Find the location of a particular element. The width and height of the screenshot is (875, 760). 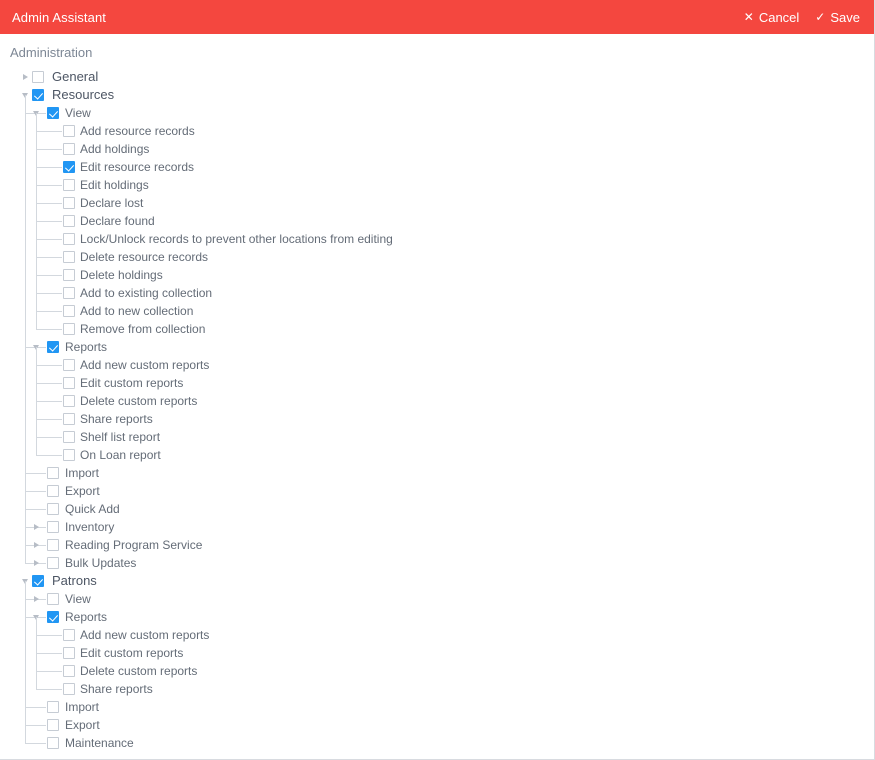

tree-row-label: Delete custom reports is located at coordinates (139, 671).